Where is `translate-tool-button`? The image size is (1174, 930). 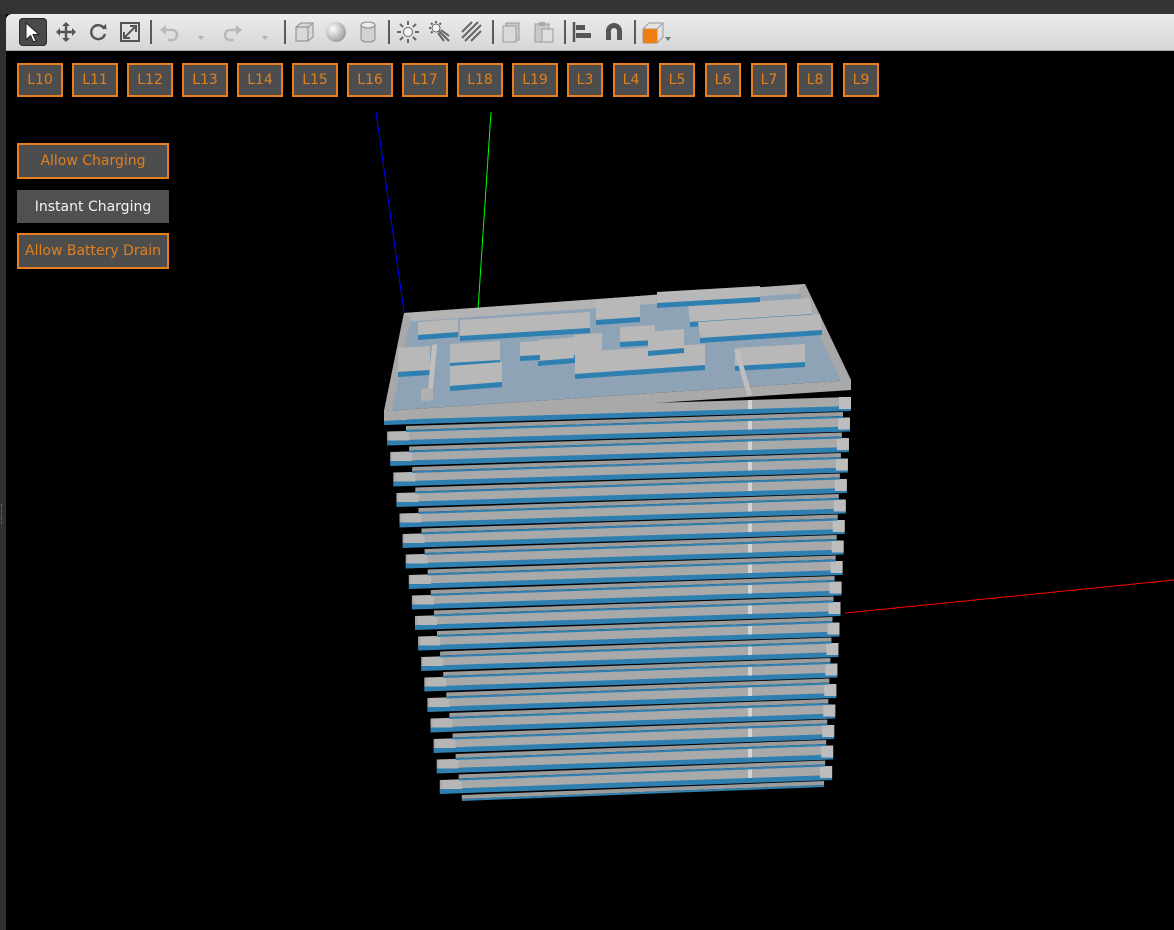 translate-tool-button is located at coordinates (66, 32).